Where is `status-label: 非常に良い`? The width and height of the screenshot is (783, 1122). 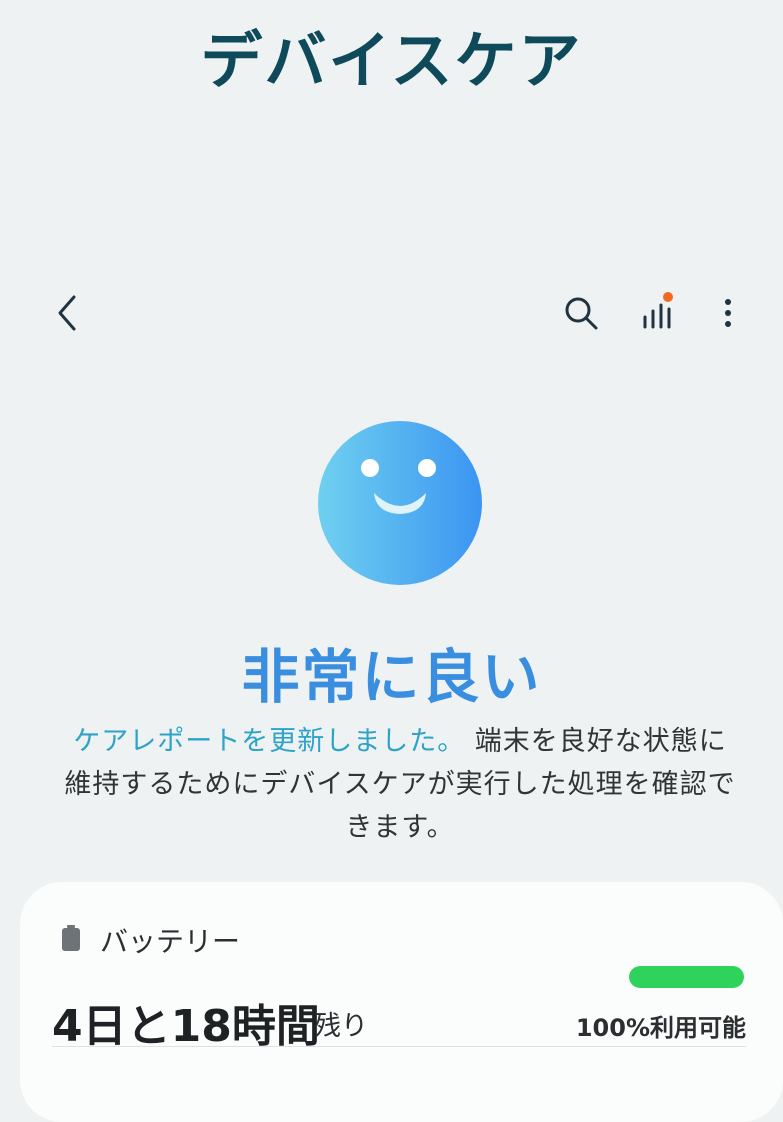
status-label: 非常に良い is located at coordinates (391, 677).